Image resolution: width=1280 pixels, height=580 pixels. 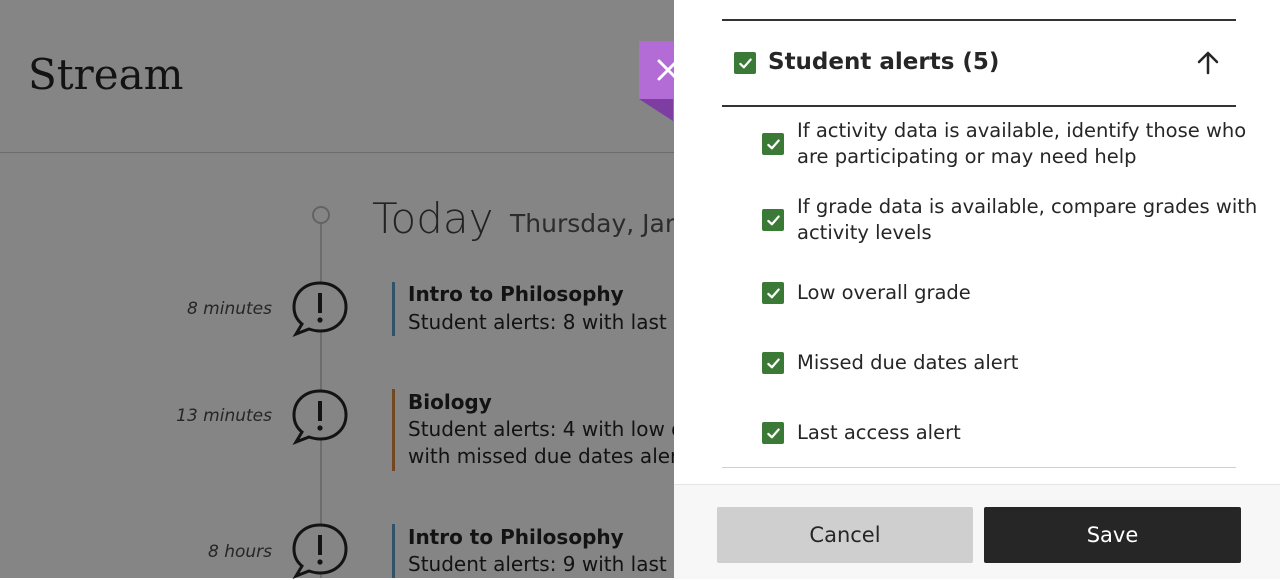 I want to click on arrow-up-icon, so click(x=1208, y=63).